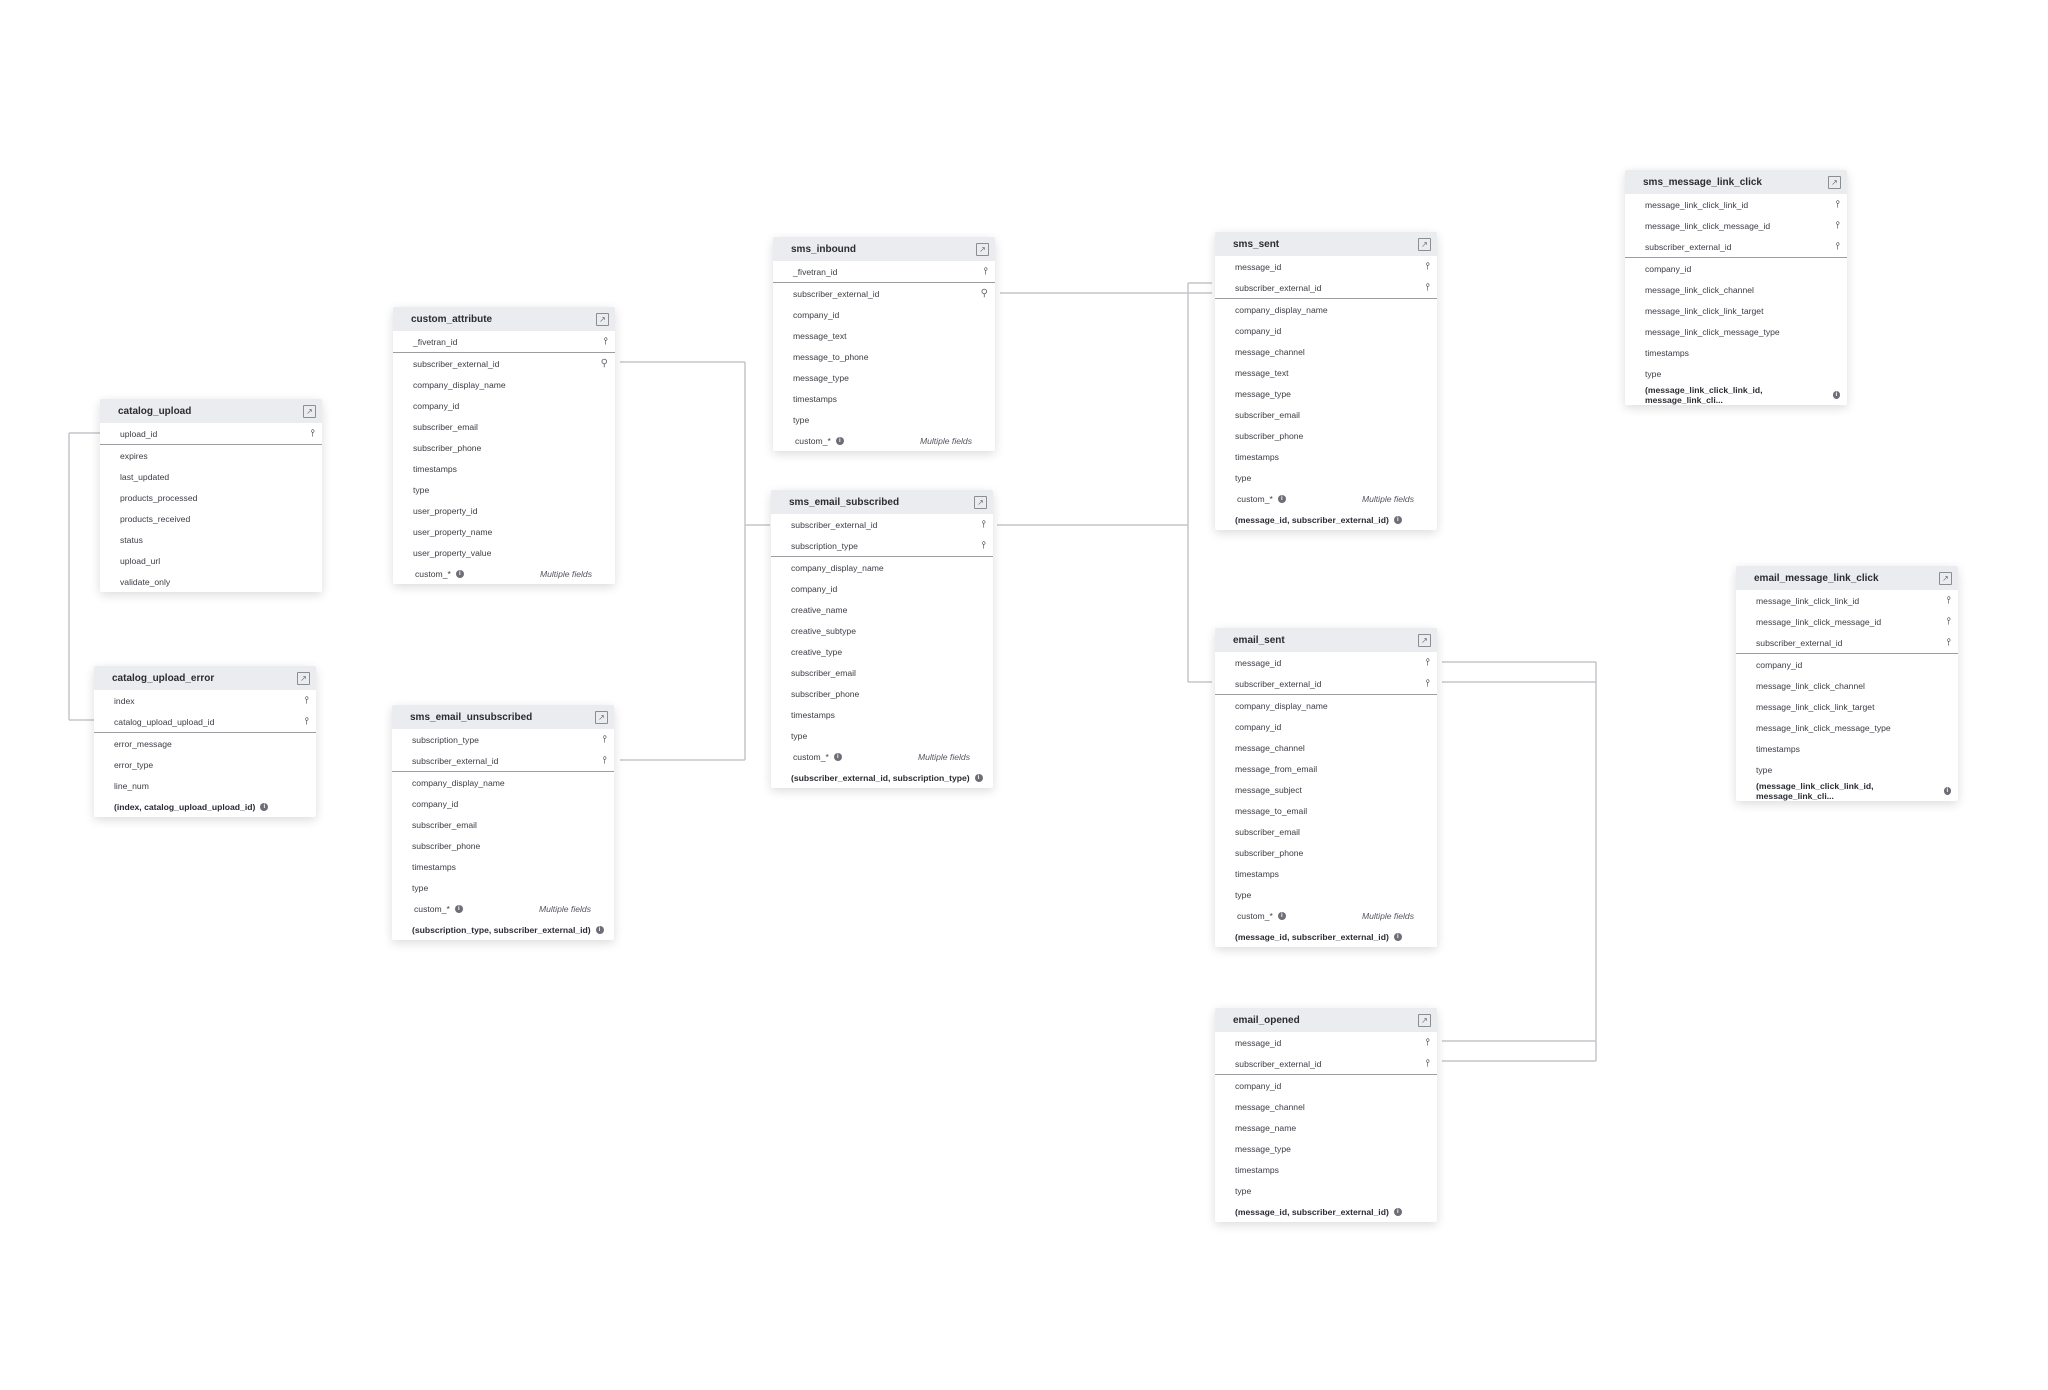 This screenshot has height=1390, width=2048. Describe the element at coordinates (504, 552) in the screenshot. I see `column-row: user_property_value` at that location.